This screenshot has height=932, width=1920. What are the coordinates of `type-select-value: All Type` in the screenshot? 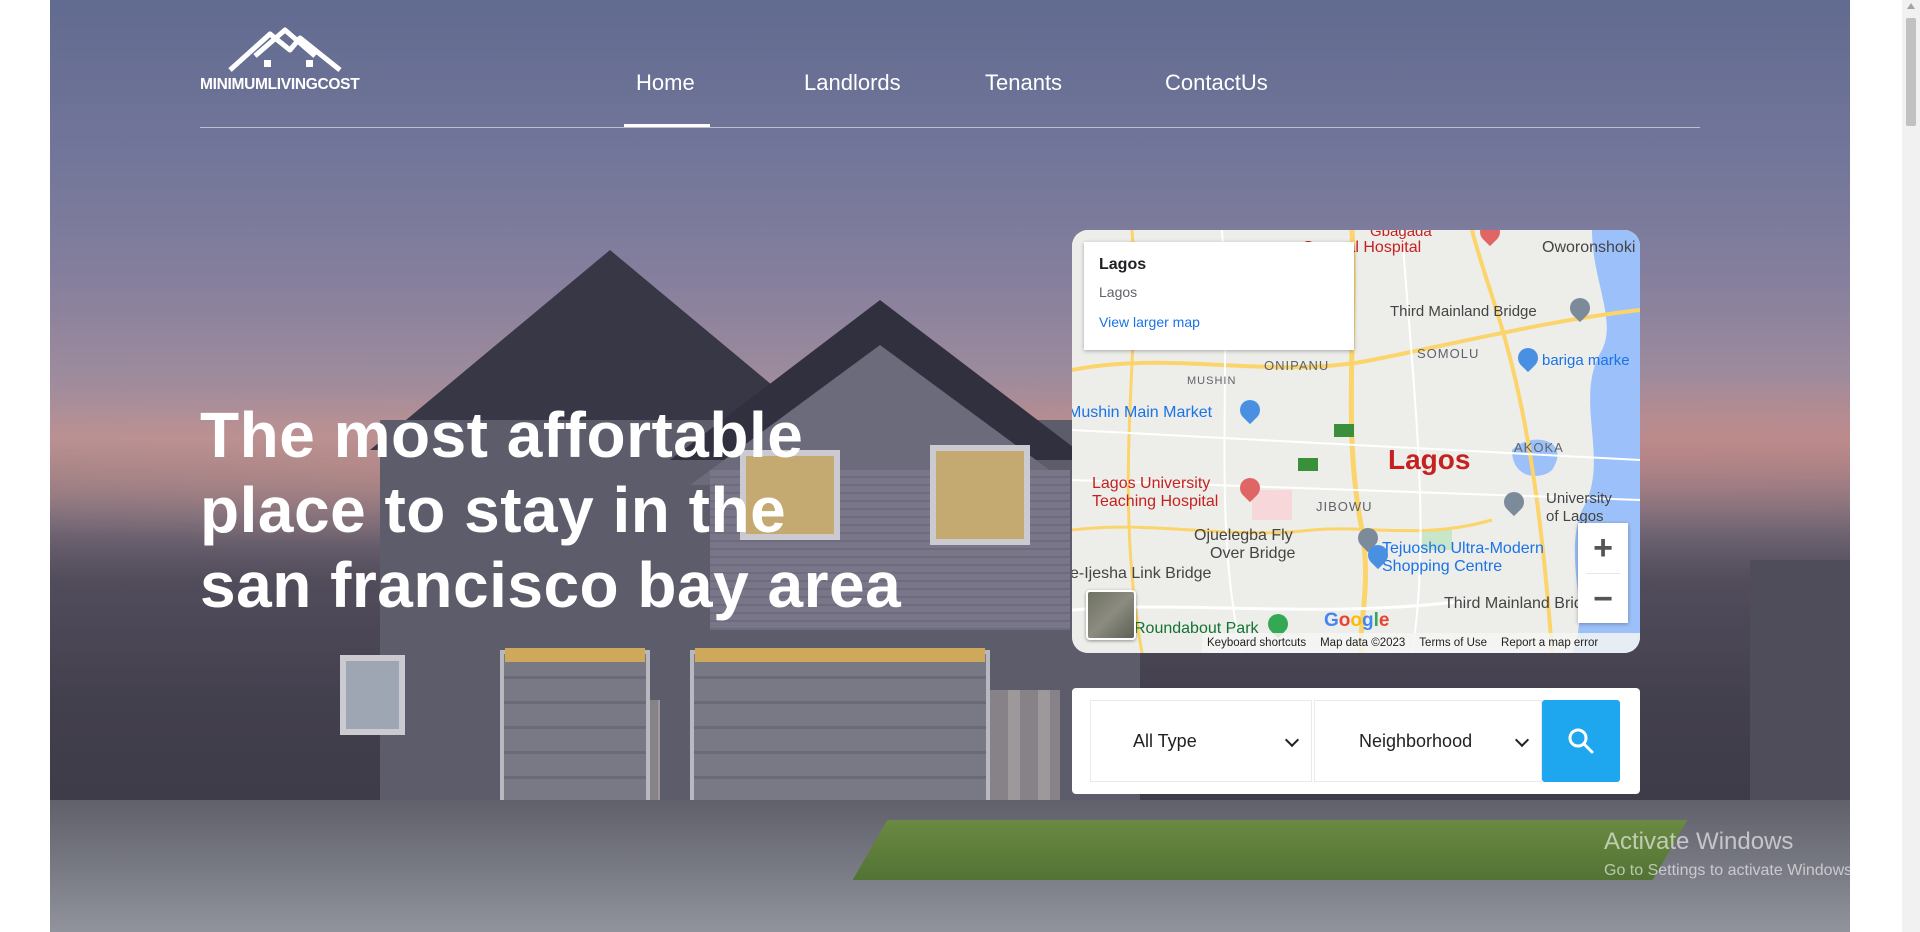 It's located at (1165, 740).